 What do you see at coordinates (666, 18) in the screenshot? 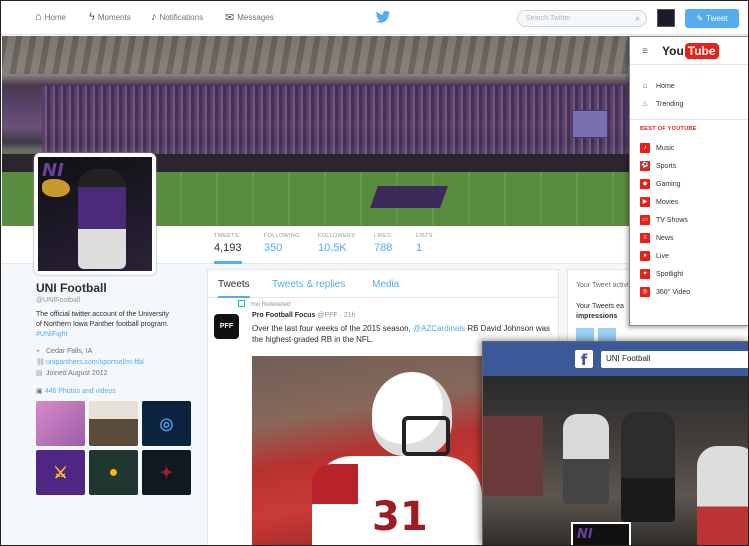
I see `account-avatar` at bounding box center [666, 18].